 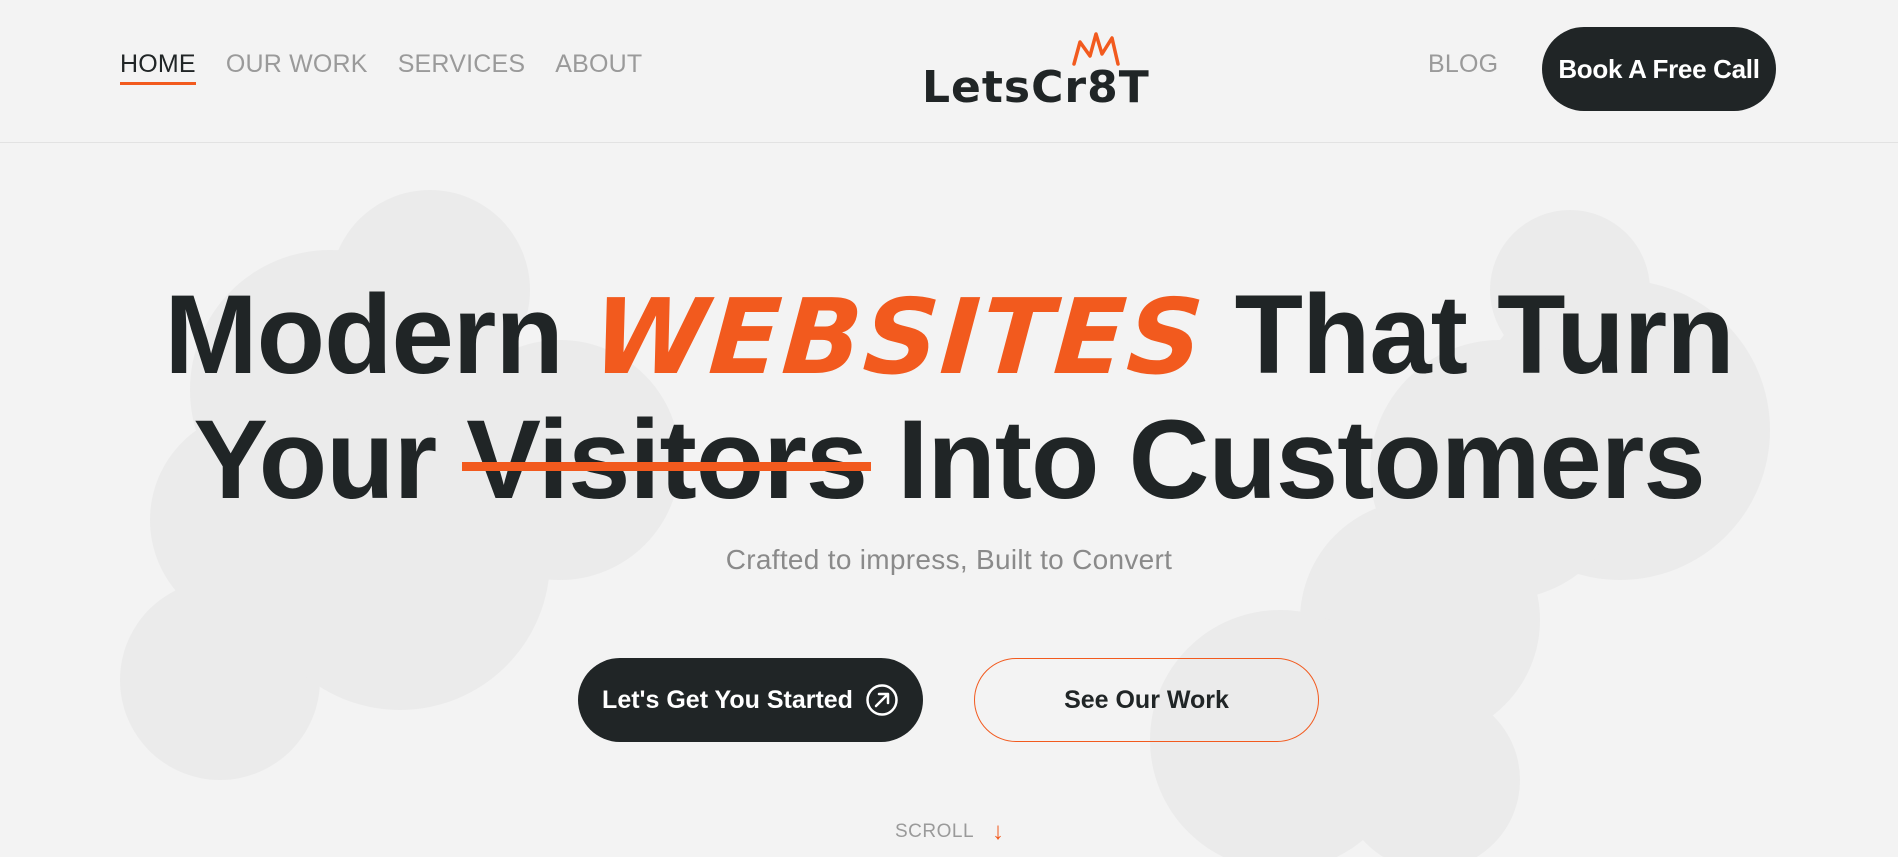 I want to click on headline-words-into-customers: Into Customers, so click(x=1301, y=459).